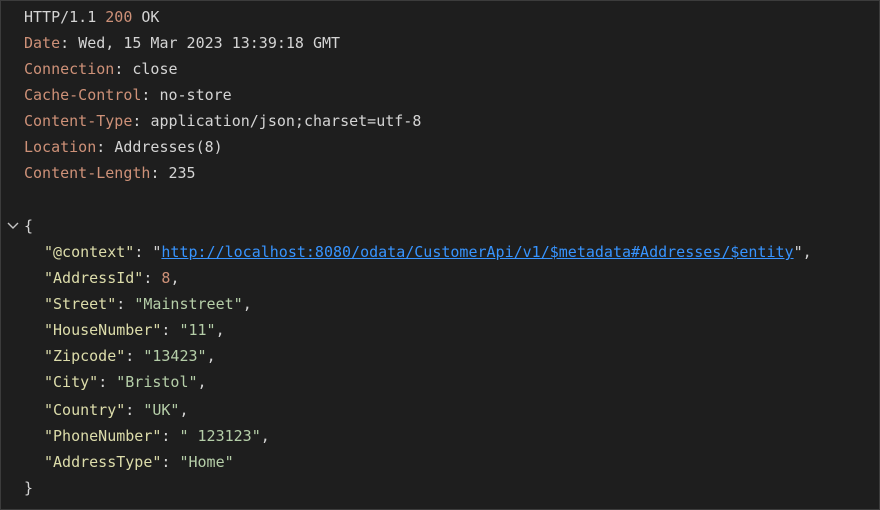  What do you see at coordinates (161, 410) in the screenshot?
I see `json-string: "UK"` at bounding box center [161, 410].